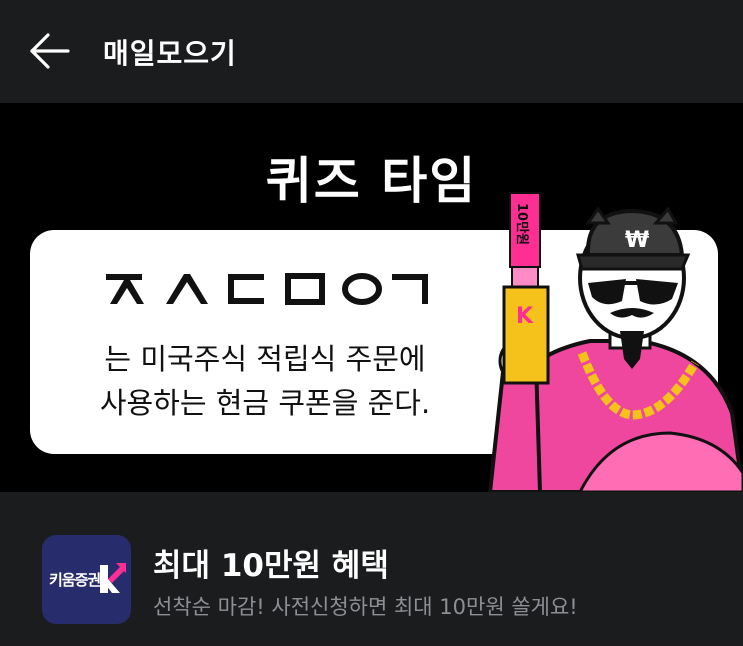 This screenshot has height=646, width=743. I want to click on consonant-hint-graphic, so click(267, 289).